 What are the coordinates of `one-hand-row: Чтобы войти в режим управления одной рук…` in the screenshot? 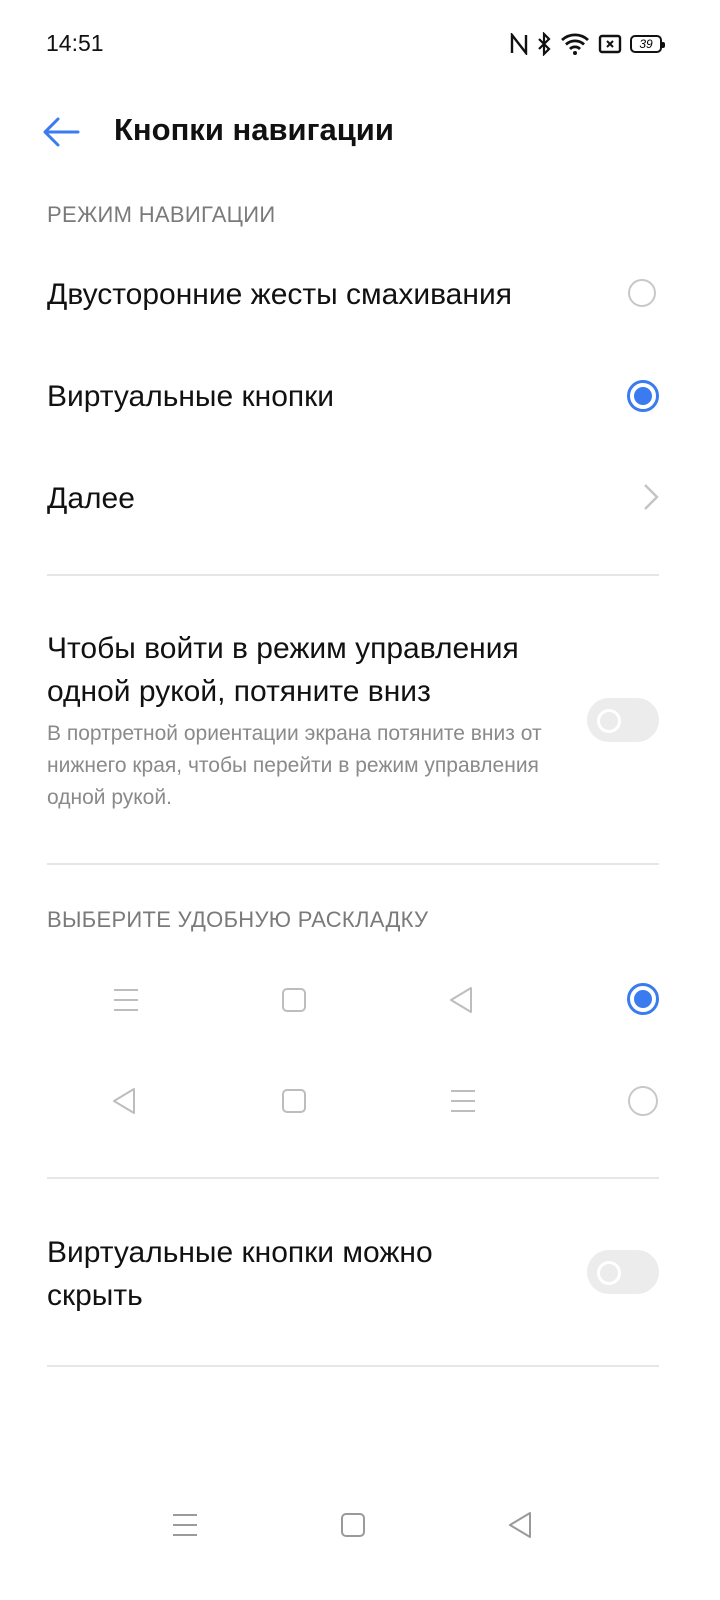 It's located at (360, 715).